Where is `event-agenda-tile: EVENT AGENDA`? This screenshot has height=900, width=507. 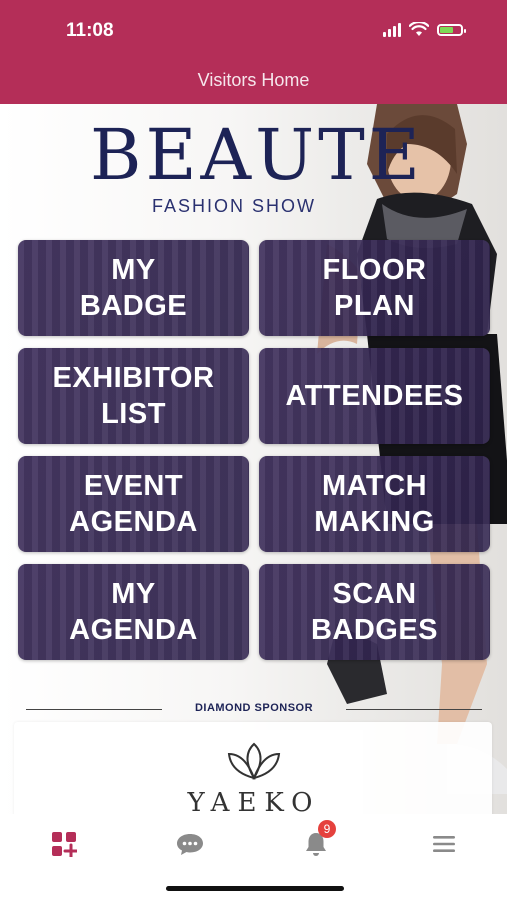 event-agenda-tile: EVENT AGENDA is located at coordinates (133, 504).